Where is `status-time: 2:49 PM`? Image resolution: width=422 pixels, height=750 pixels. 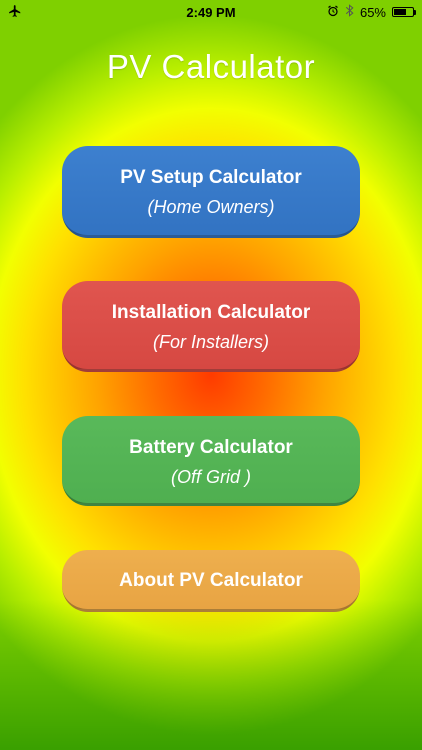 status-time: 2:49 PM is located at coordinates (211, 12).